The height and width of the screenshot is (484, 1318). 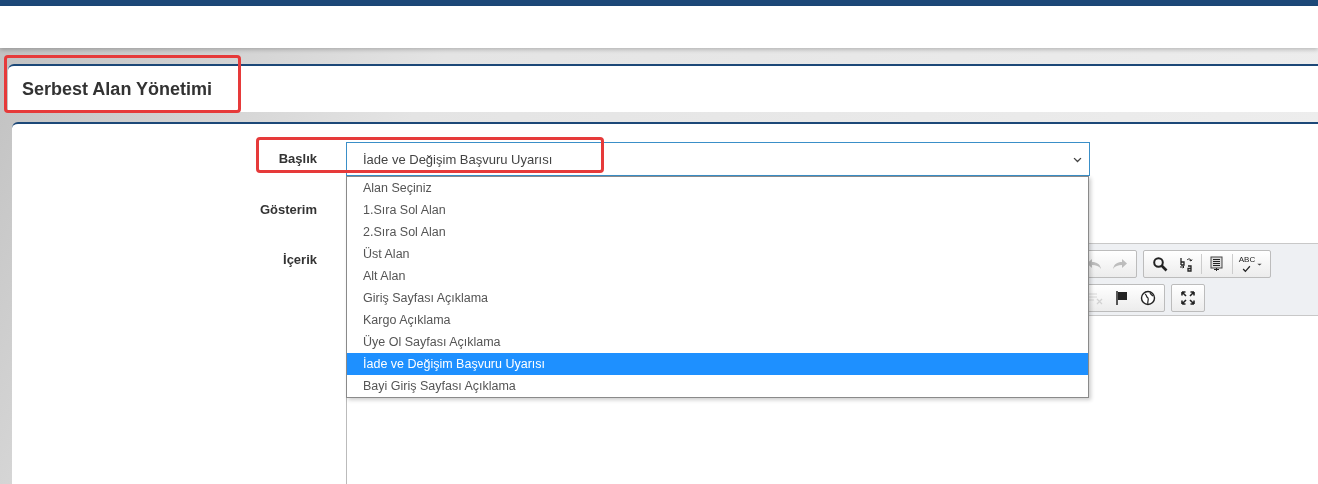 I want to click on field-label: Gösterim, so click(x=287, y=209).